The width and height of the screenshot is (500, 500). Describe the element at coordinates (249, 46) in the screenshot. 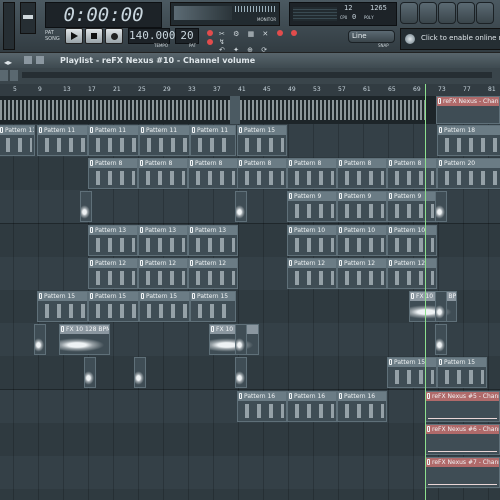

I see `tool-icons: ✂ ⚙ ▦ ✕ ↯↶ ✦ ⊕ ⟳ ↻` at that location.